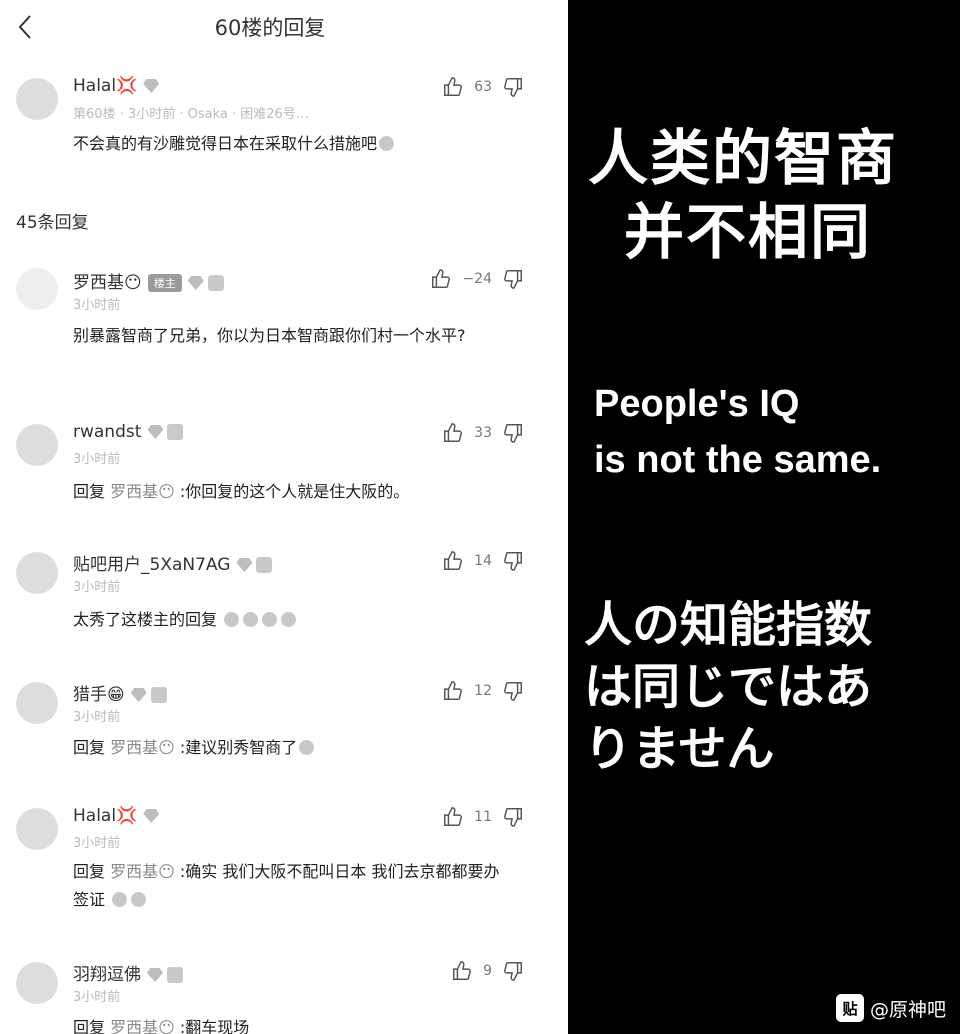 This screenshot has width=960, height=1034. Describe the element at coordinates (107, 283) in the screenshot. I see `username: 罗西基😶` at that location.